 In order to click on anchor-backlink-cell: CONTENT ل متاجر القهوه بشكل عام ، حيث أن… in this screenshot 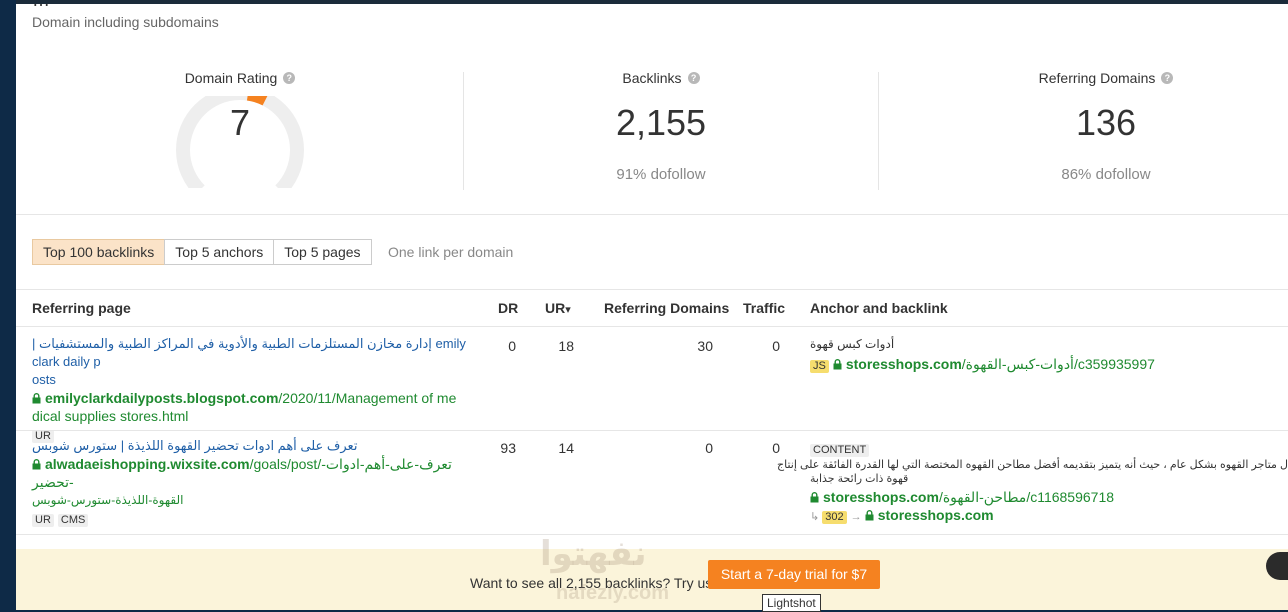, I will do `click(1032, 483)`.